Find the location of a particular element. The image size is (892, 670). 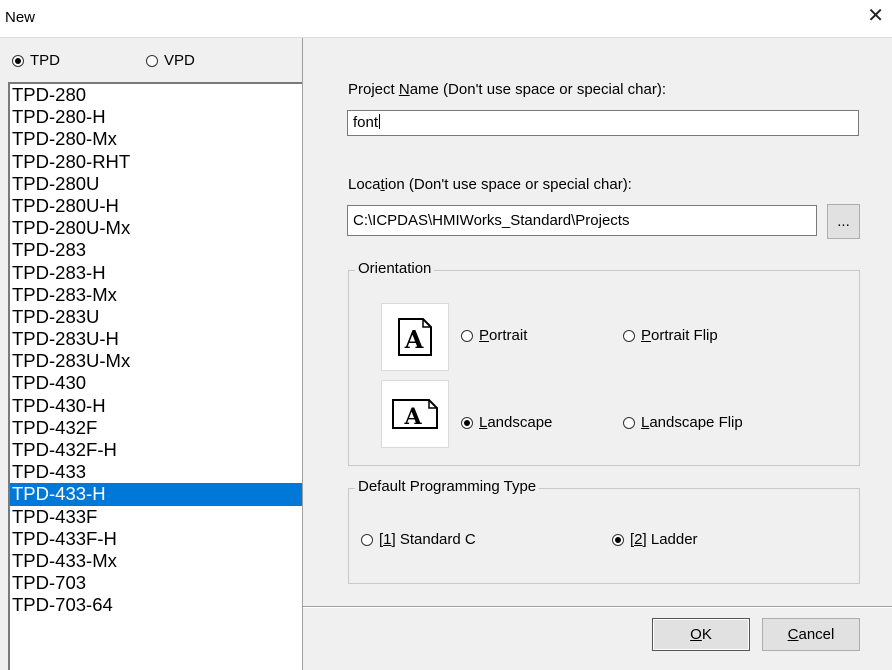

radio-landscape: Landscape is located at coordinates (506, 422).